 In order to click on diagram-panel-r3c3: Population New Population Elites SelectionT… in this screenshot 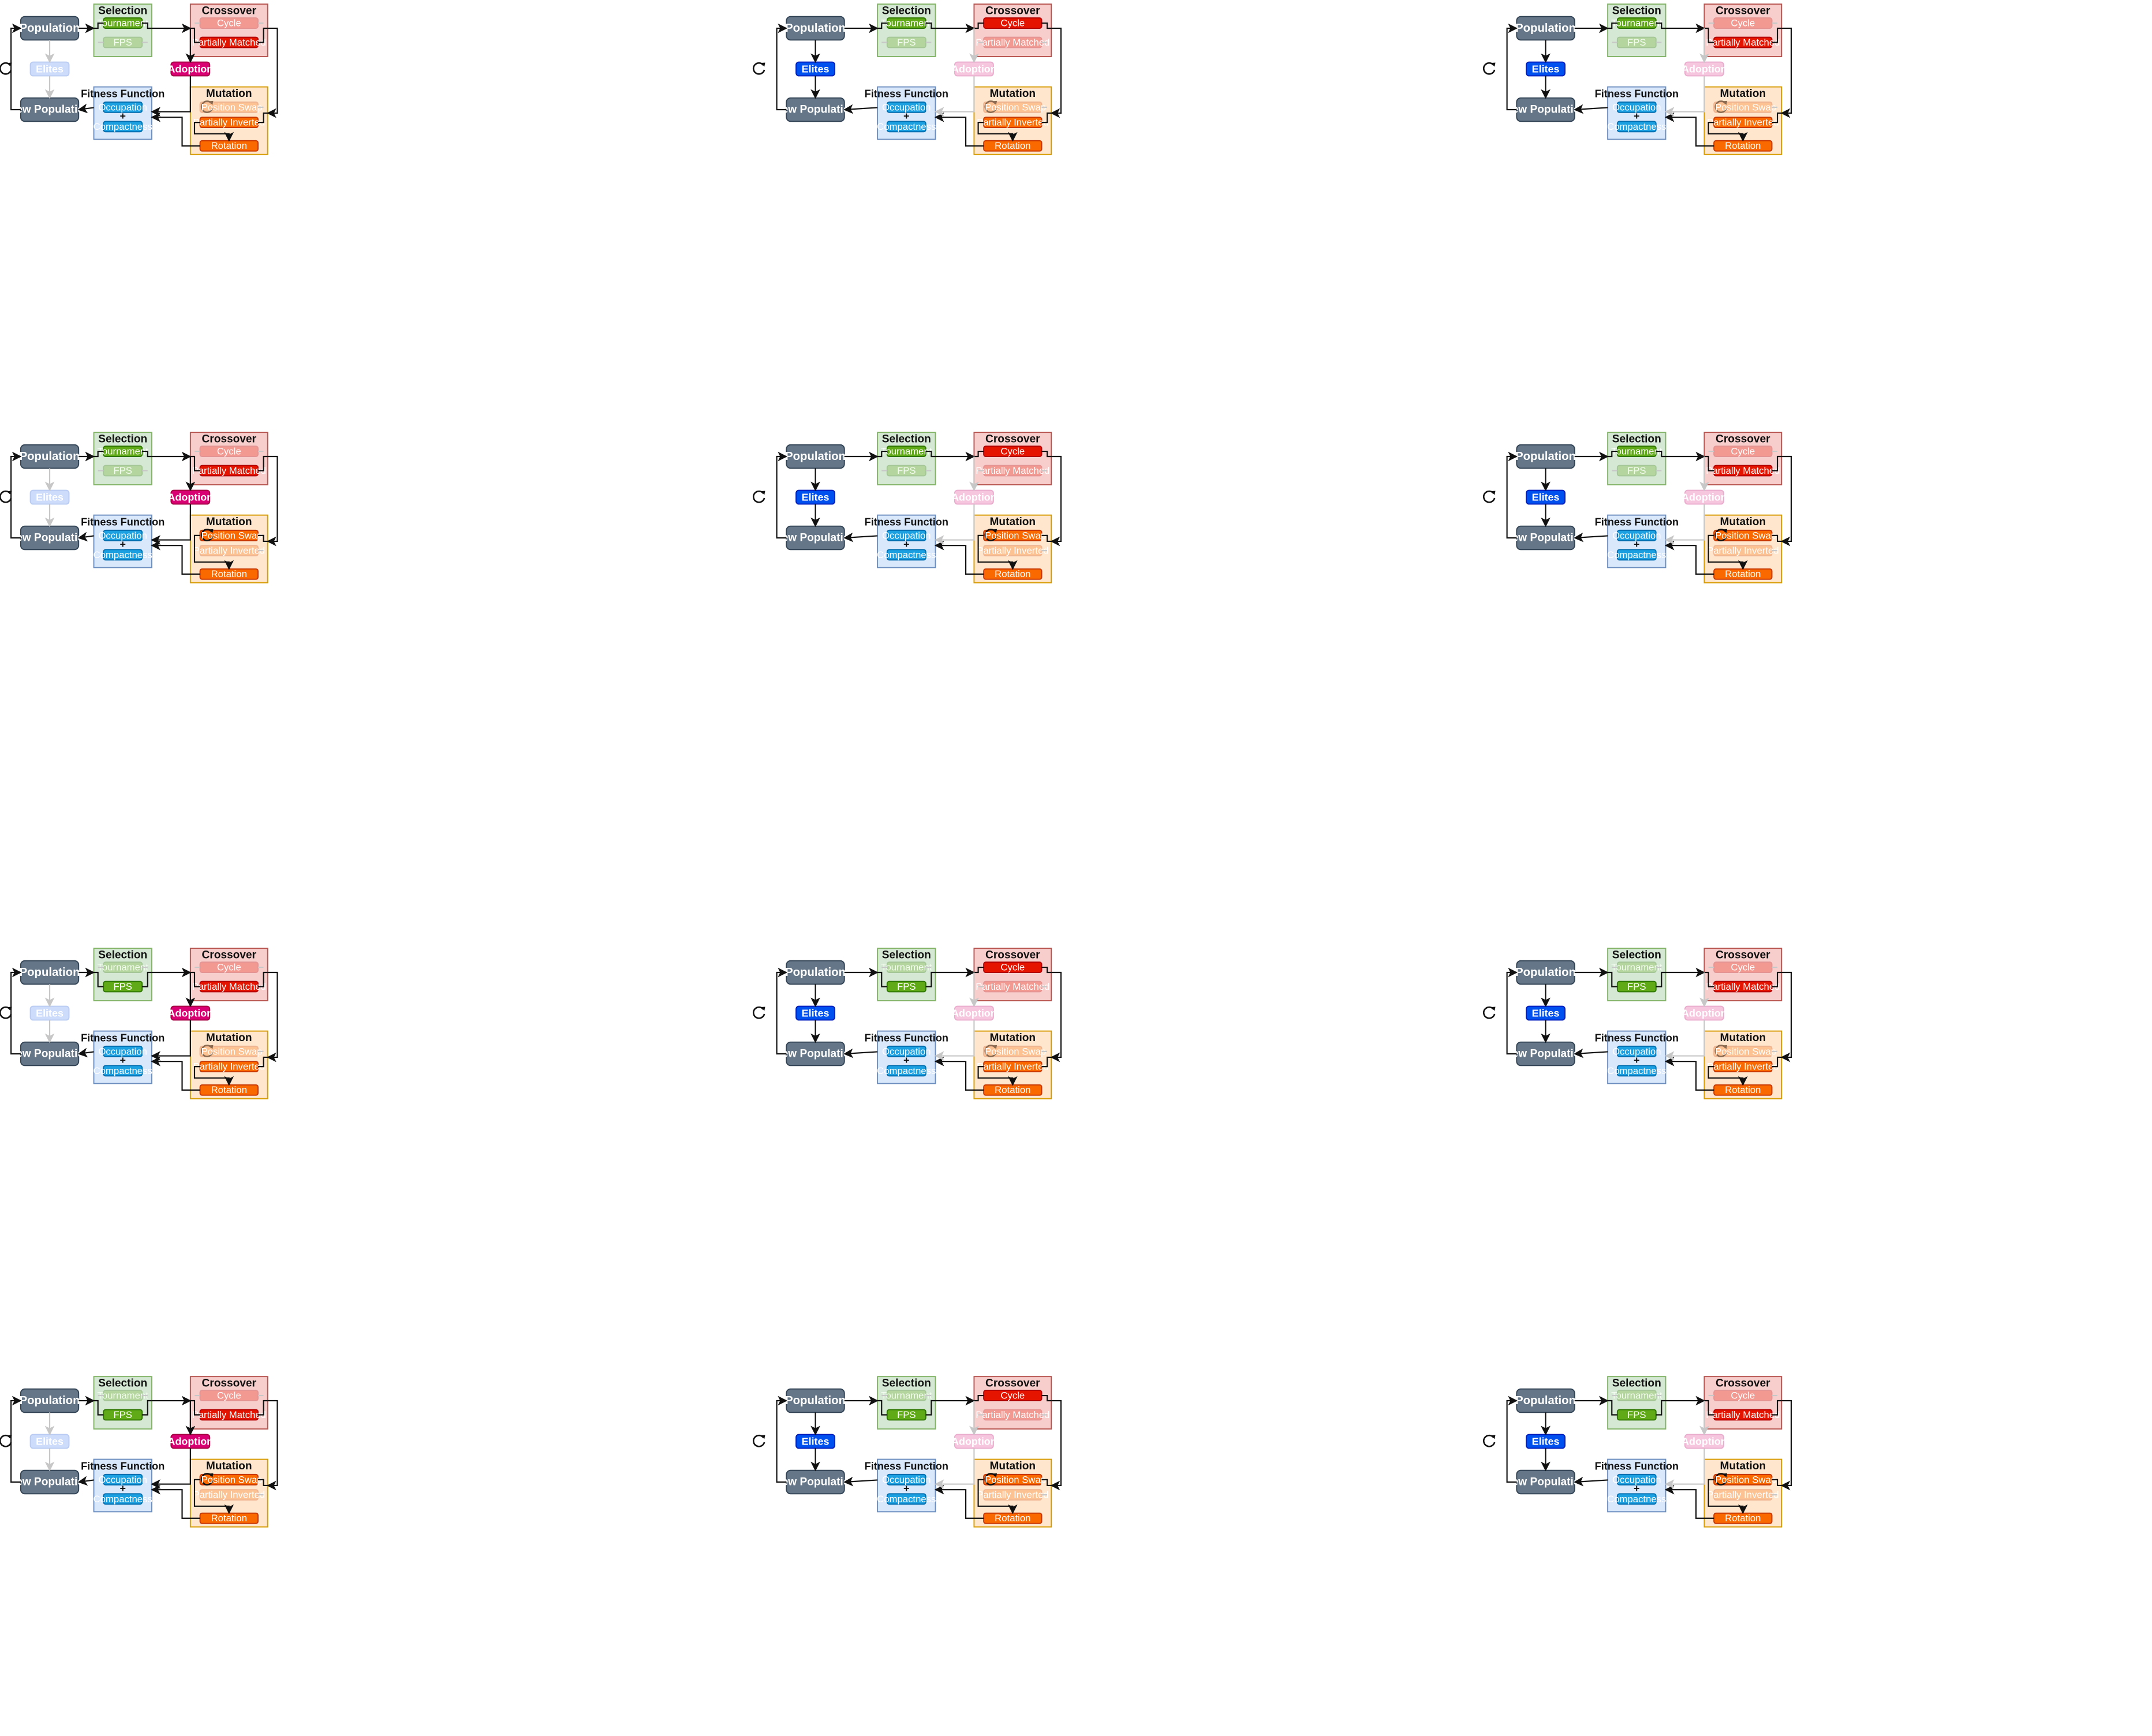, I will do `click(1637, 1023)`.